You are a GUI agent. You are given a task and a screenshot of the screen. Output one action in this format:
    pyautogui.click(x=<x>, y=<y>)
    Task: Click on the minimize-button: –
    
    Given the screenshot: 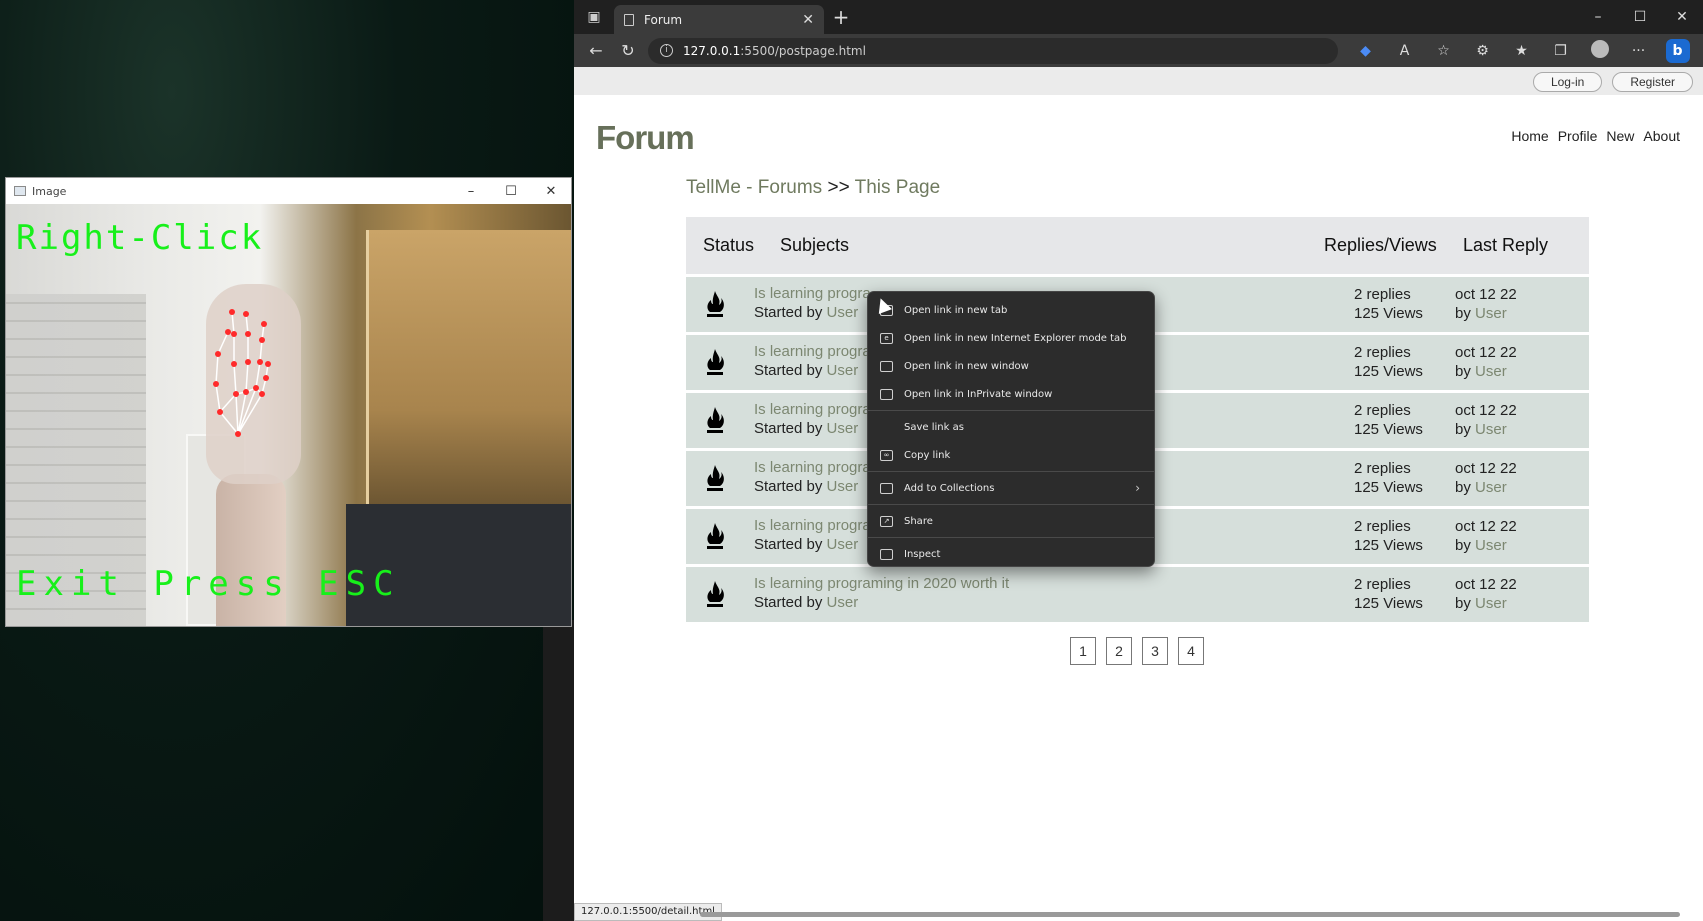 What is the action you would take?
    pyautogui.click(x=471, y=191)
    